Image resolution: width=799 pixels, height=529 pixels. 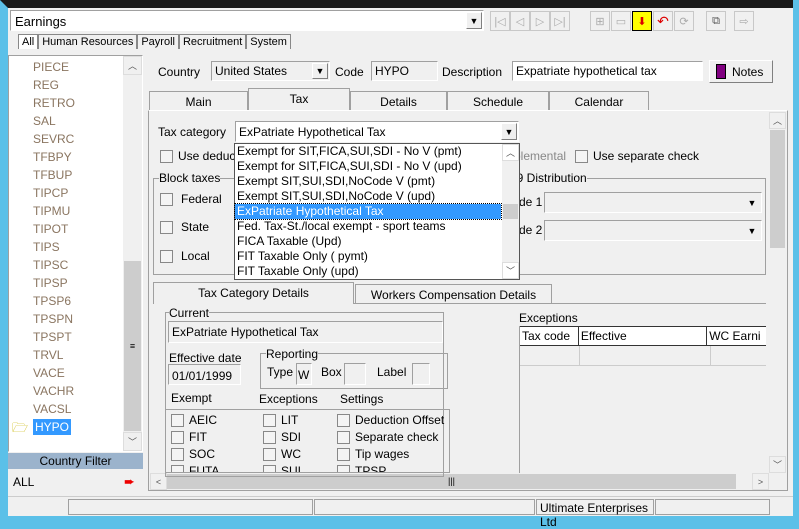 What do you see at coordinates (48, 355) in the screenshot?
I see `list-item: TRVL` at bounding box center [48, 355].